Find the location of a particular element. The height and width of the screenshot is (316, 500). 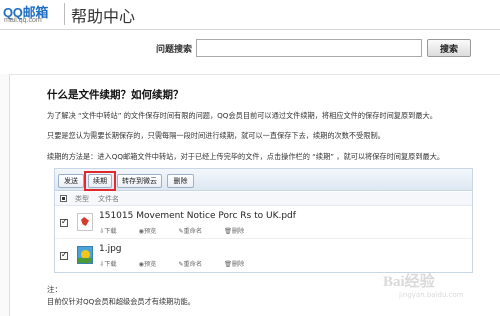

logo-subtext: mail.qq.com is located at coordinates (23, 20).